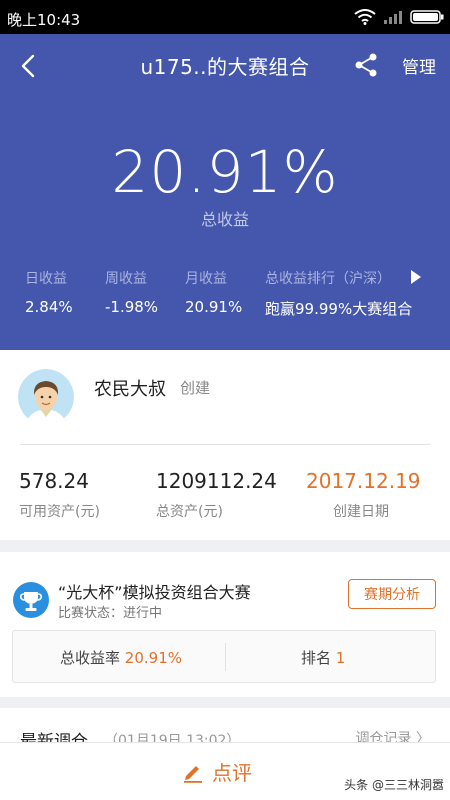 Image resolution: width=450 pixels, height=800 pixels. What do you see at coordinates (419, 65) in the screenshot?
I see `manage-button: 管理` at bounding box center [419, 65].